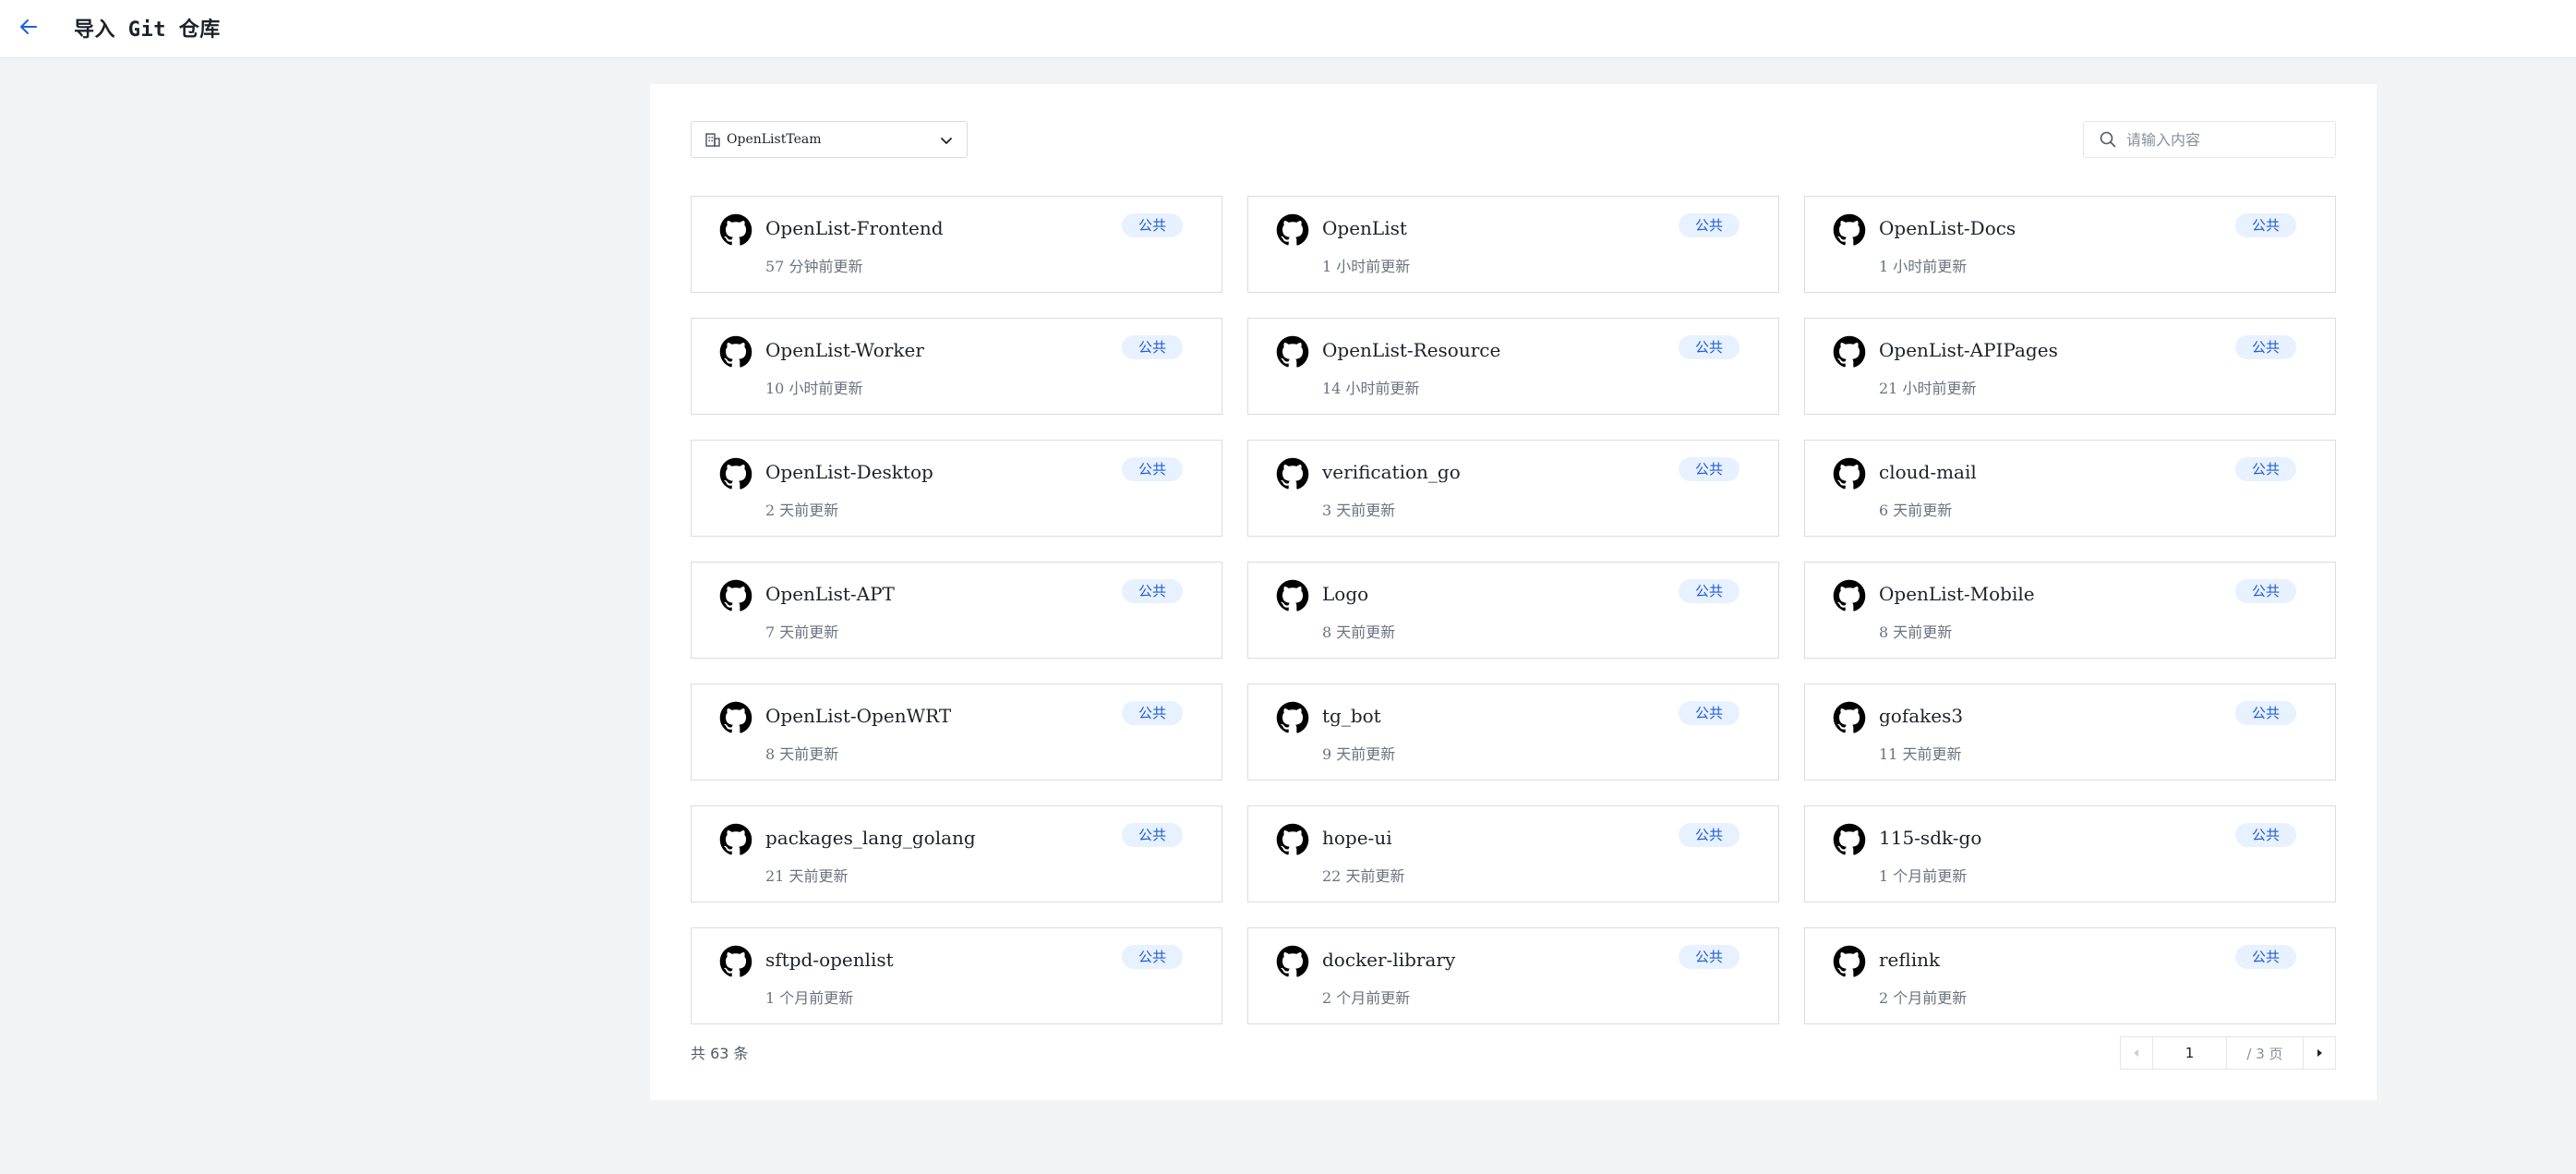  What do you see at coordinates (956, 366) in the screenshot?
I see `repo-card: OpenList-Worker 10 小时前更新 公共` at bounding box center [956, 366].